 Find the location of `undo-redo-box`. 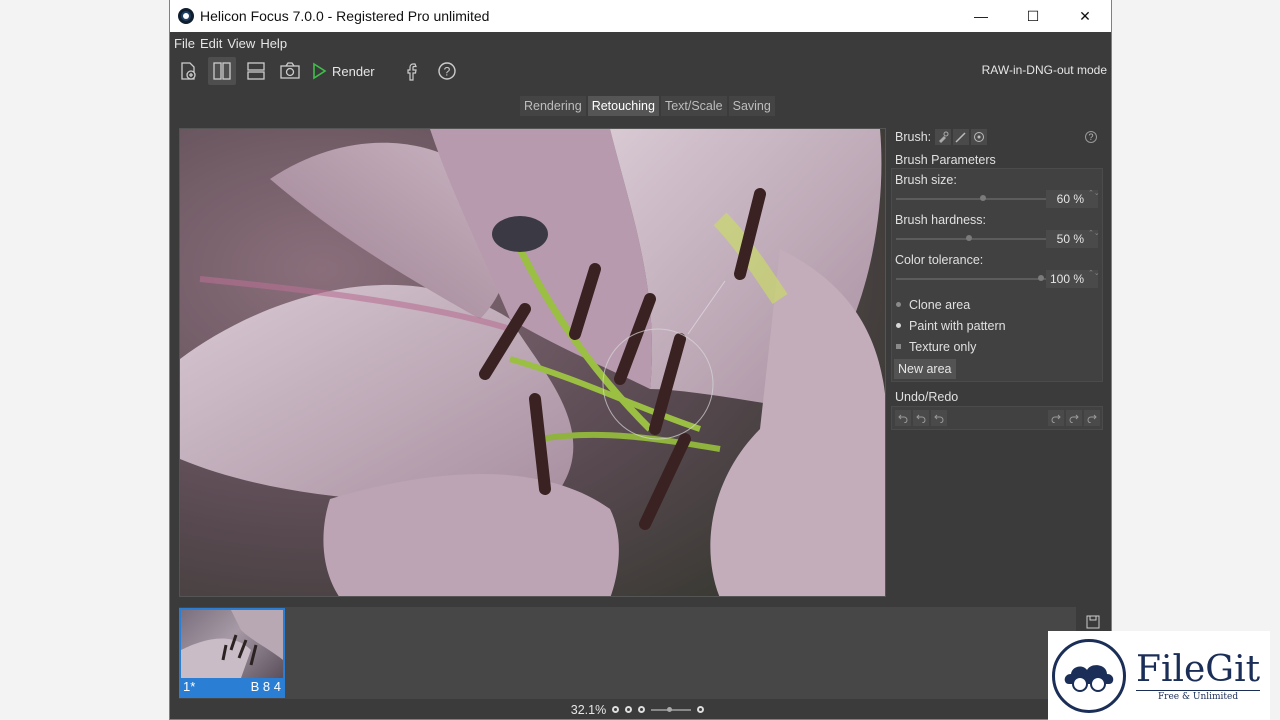

undo-redo-box is located at coordinates (997, 418).